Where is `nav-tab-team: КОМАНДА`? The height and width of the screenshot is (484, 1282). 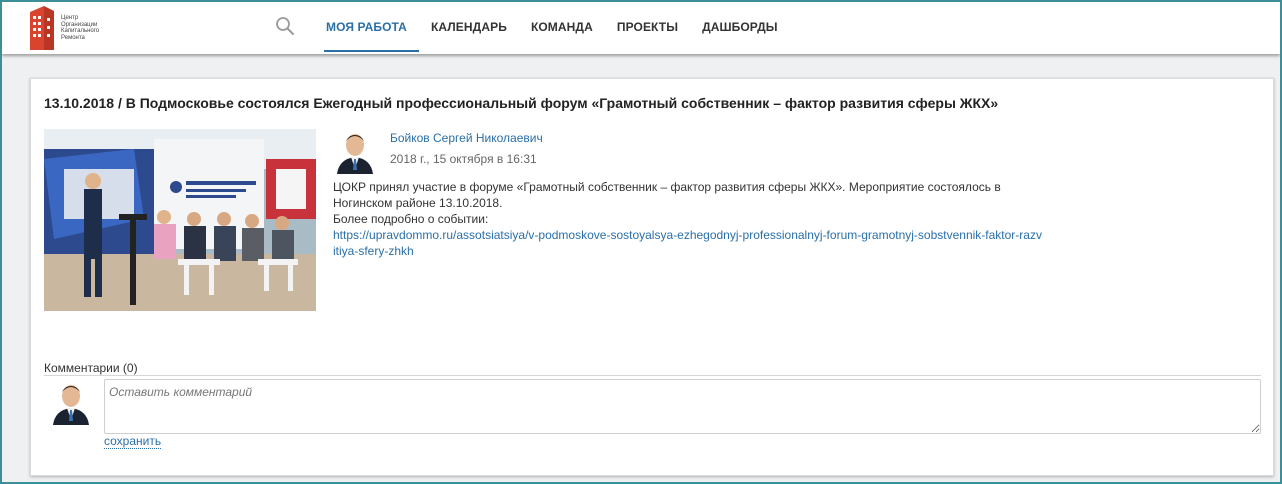 nav-tab-team: КОМАНДА is located at coordinates (562, 27).